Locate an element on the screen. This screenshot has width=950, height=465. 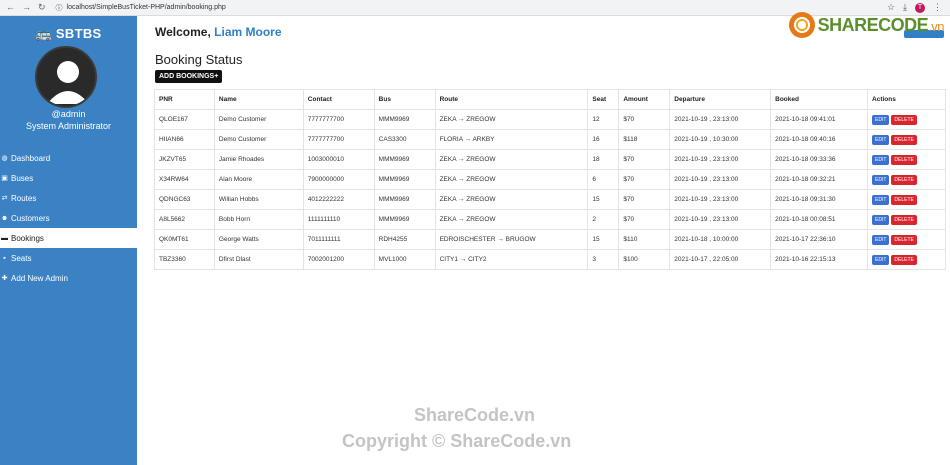
welcome-heading: Welcome, Liam Moore is located at coordinates (218, 32).